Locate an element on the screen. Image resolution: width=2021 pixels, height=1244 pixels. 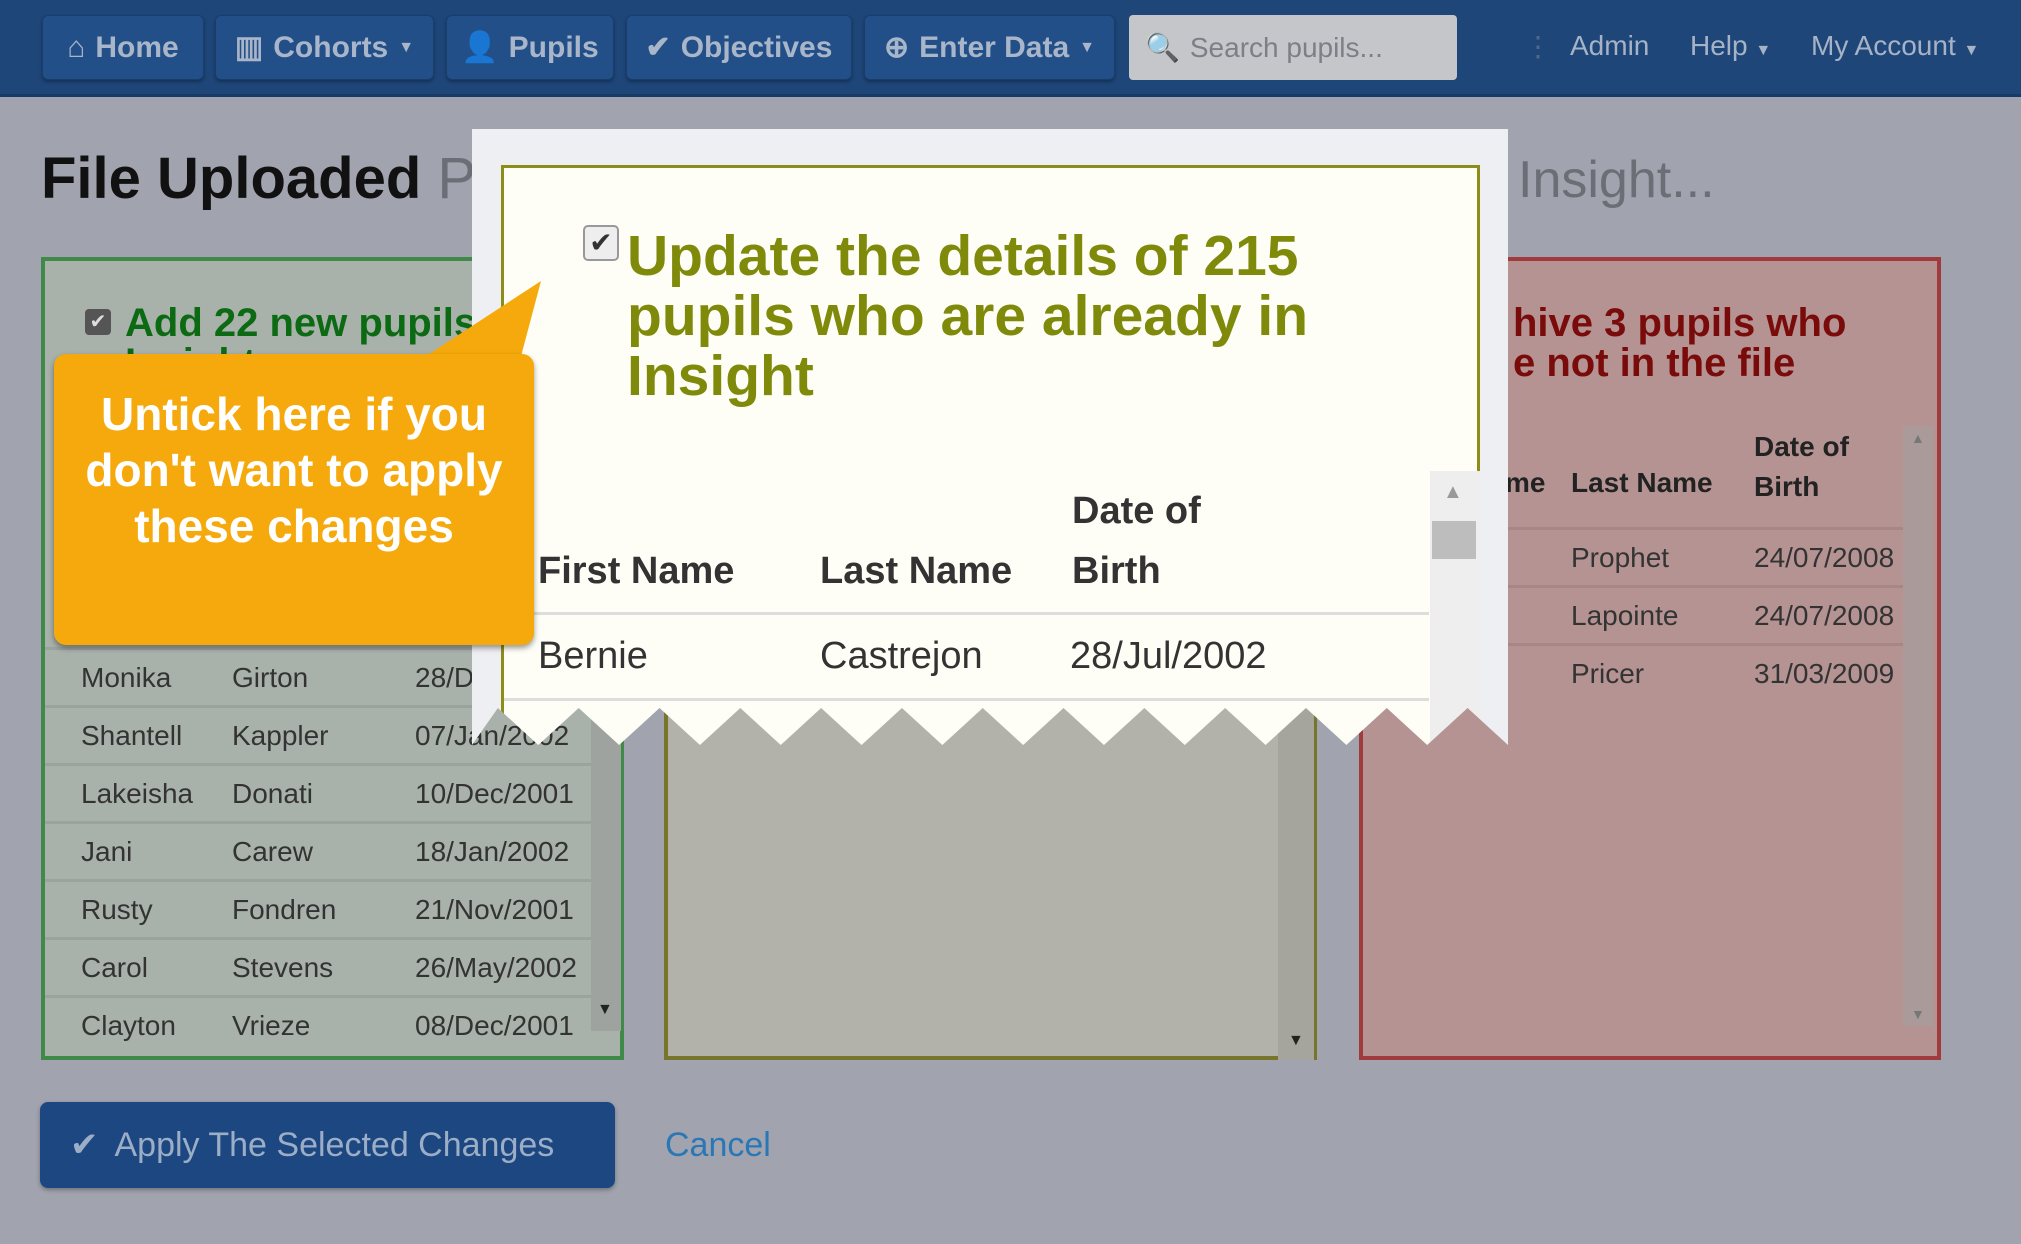
archive-title-line1: hive 3 pupils who is located at coordinates (1680, 323).